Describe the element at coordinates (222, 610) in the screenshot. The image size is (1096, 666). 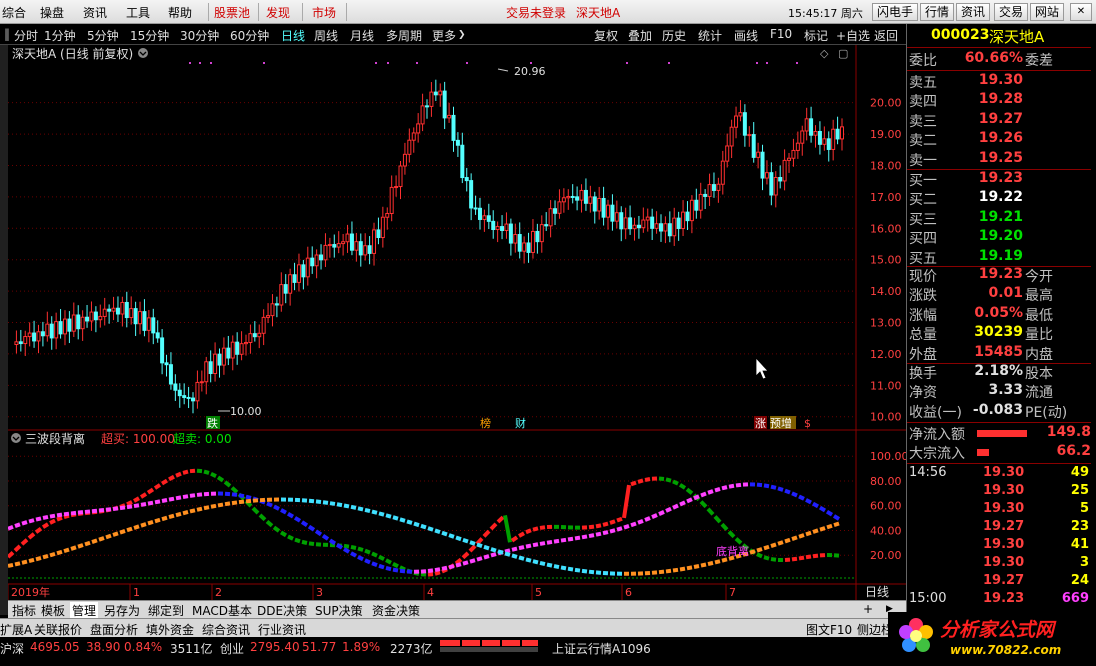
I see `tab-macd: MACD基本` at that location.